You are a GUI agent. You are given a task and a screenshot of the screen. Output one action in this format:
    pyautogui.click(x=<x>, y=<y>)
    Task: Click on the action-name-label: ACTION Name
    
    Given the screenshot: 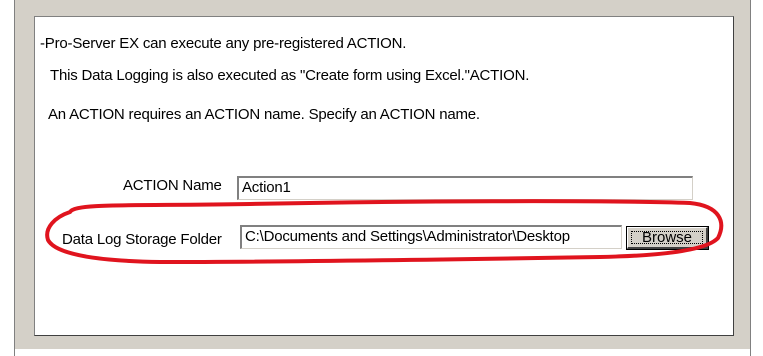 What is the action you would take?
    pyautogui.click(x=172, y=185)
    